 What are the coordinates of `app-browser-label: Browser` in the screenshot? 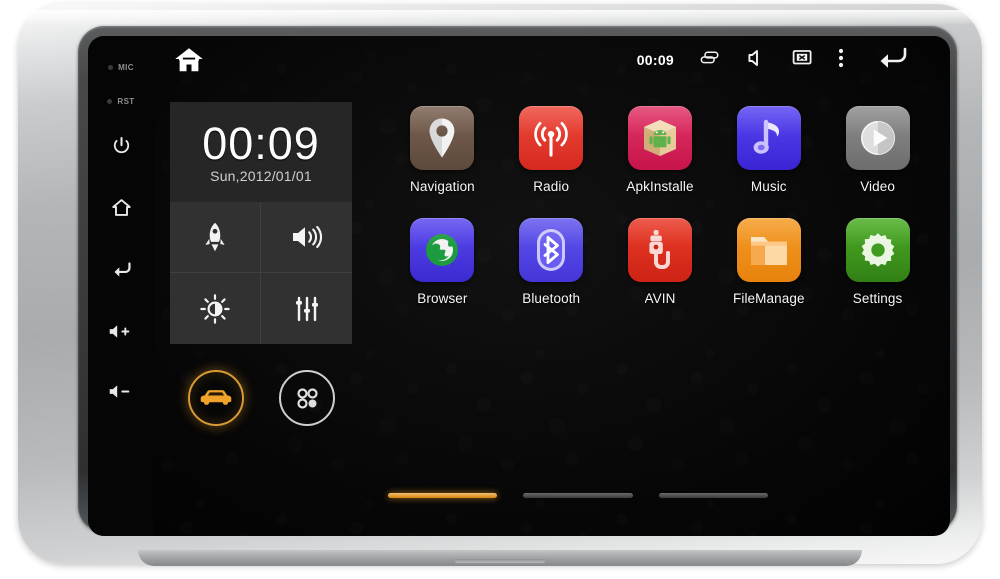 It's located at (442, 298).